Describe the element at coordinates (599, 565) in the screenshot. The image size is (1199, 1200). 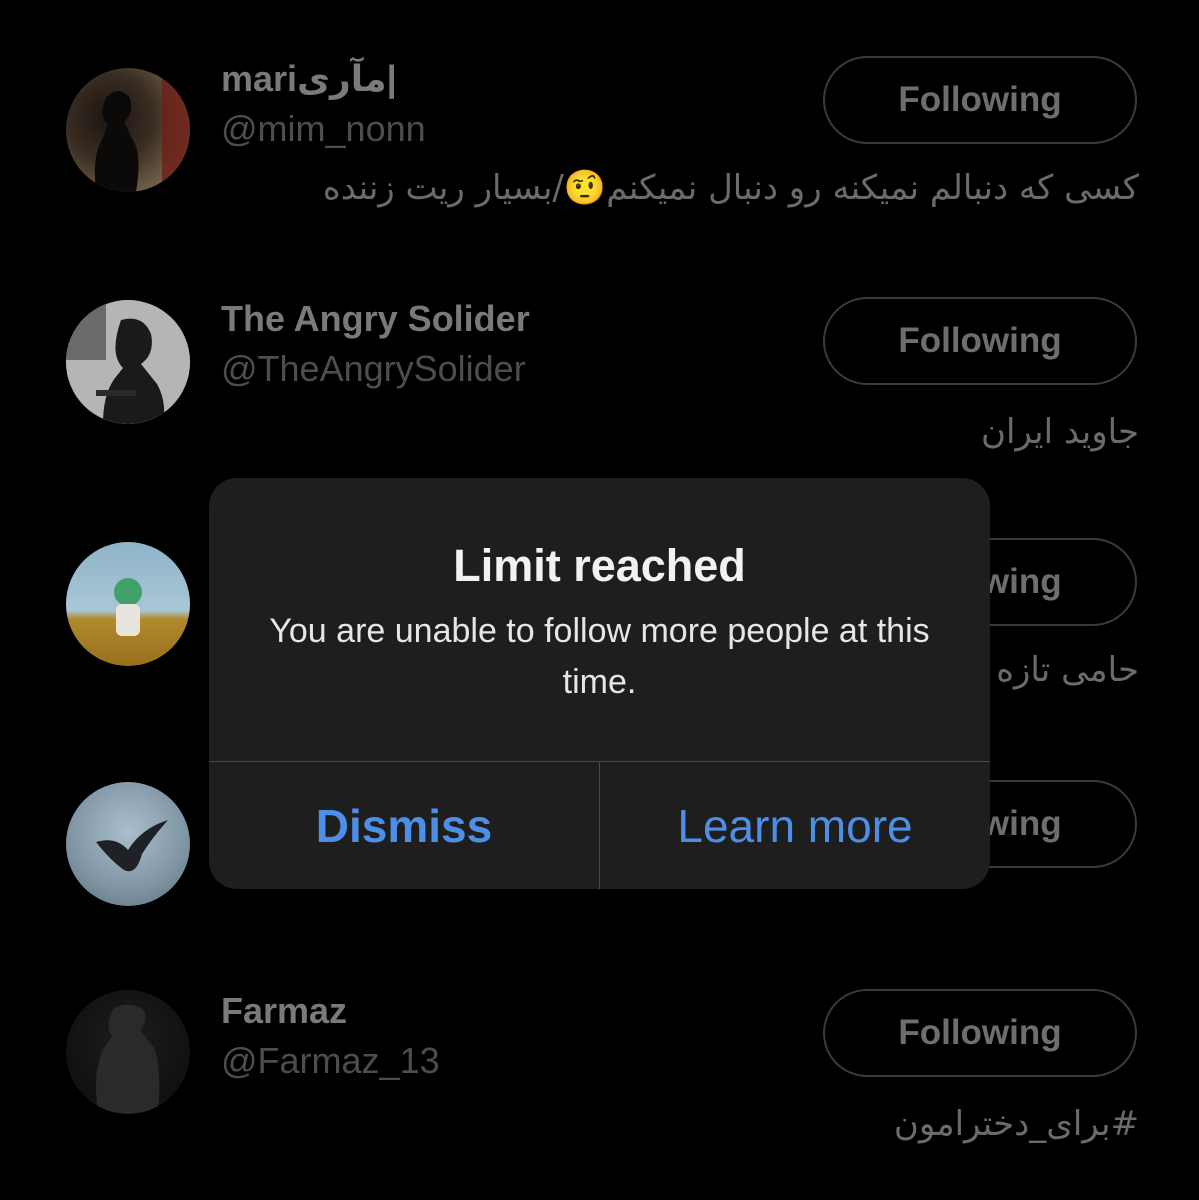
I see `dialog-title: Limit reached` at that location.